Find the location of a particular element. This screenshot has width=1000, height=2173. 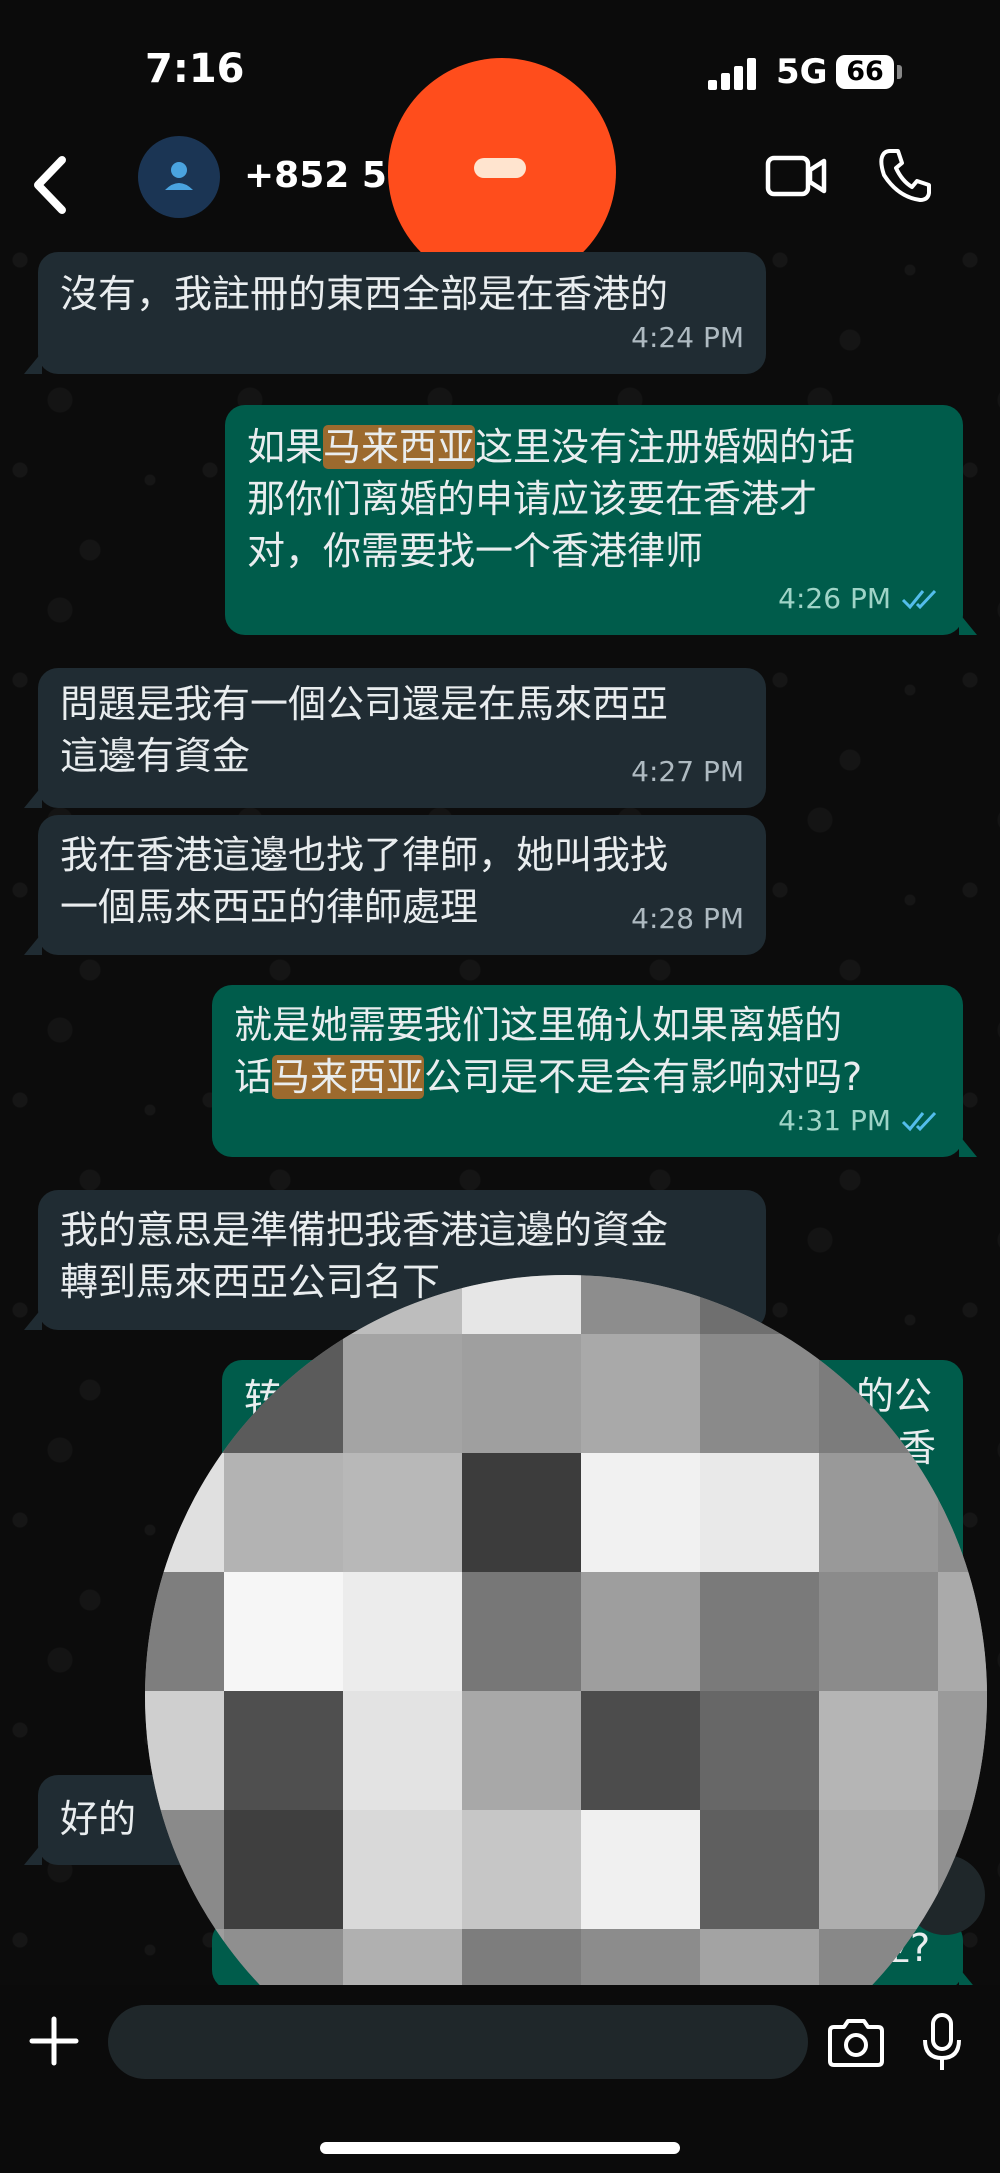

message-text-part: 如果 is located at coordinates (285, 447).